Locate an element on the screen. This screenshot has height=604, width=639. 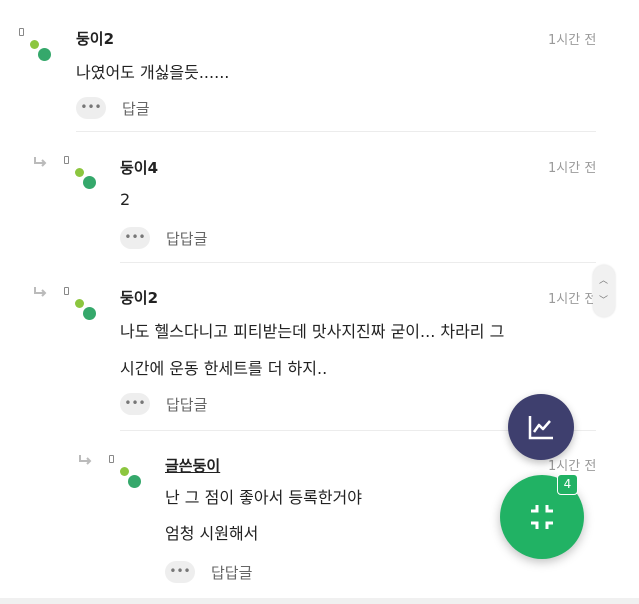
comment-text-line: 시간에 운동 한세트를 더 하지.. is located at coordinates (224, 368).